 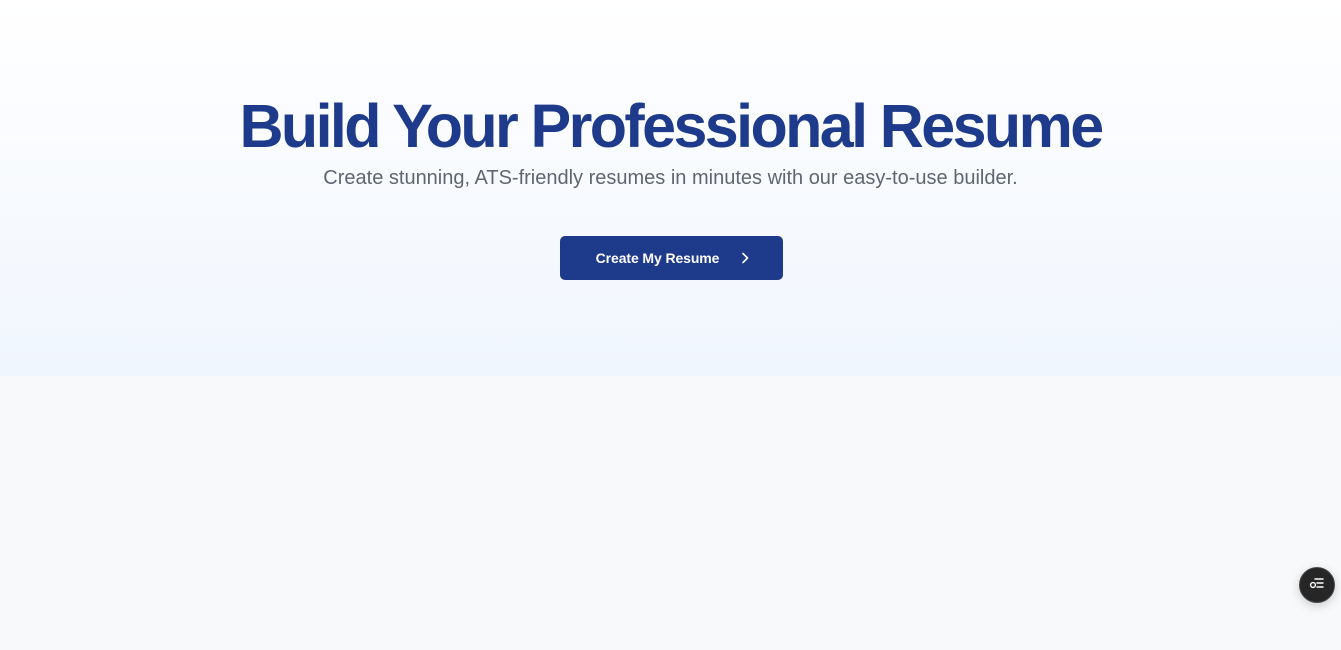 I want to click on toggle-list-icon, so click(x=1317, y=585).